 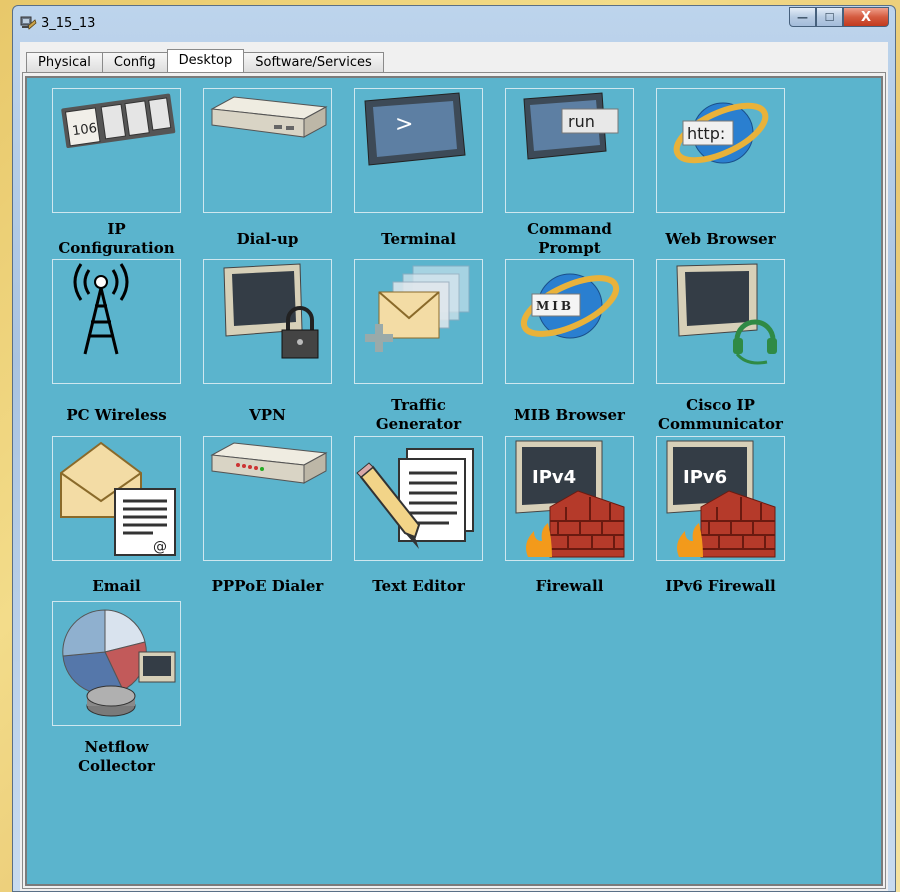 I want to click on app-dial-up: Dial-up, so click(x=257, y=173).